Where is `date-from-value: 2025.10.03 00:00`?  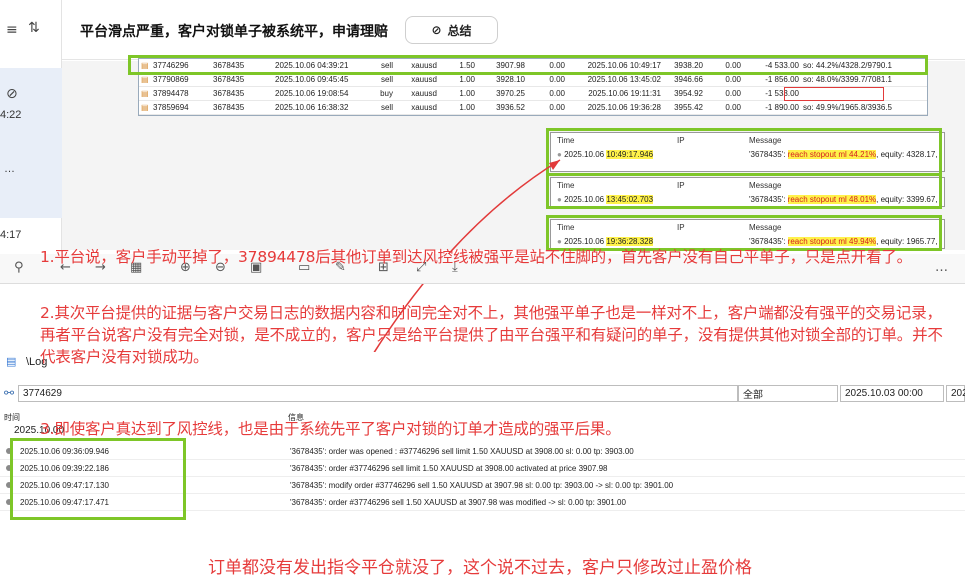 date-from-value: 2025.10.03 00:00 is located at coordinates (884, 393).